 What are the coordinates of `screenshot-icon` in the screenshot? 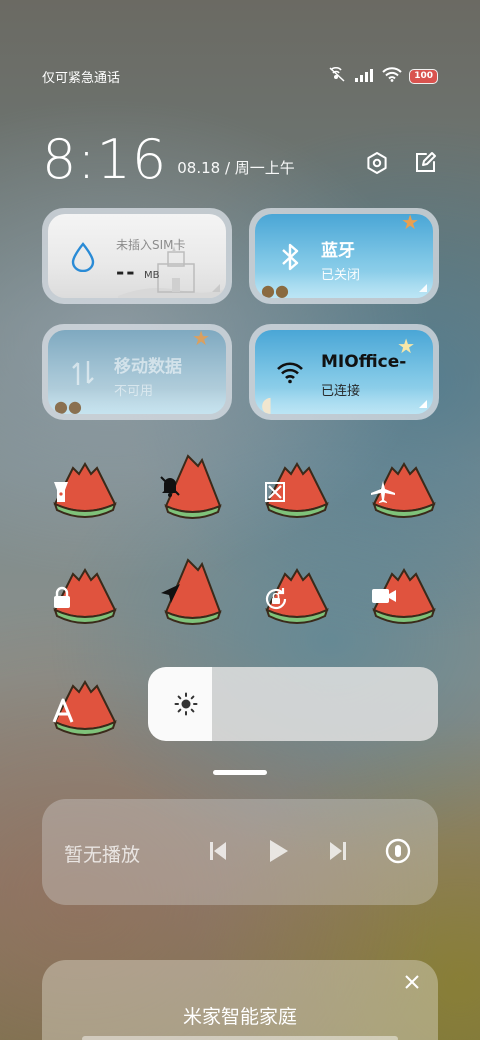 It's located at (297, 493).